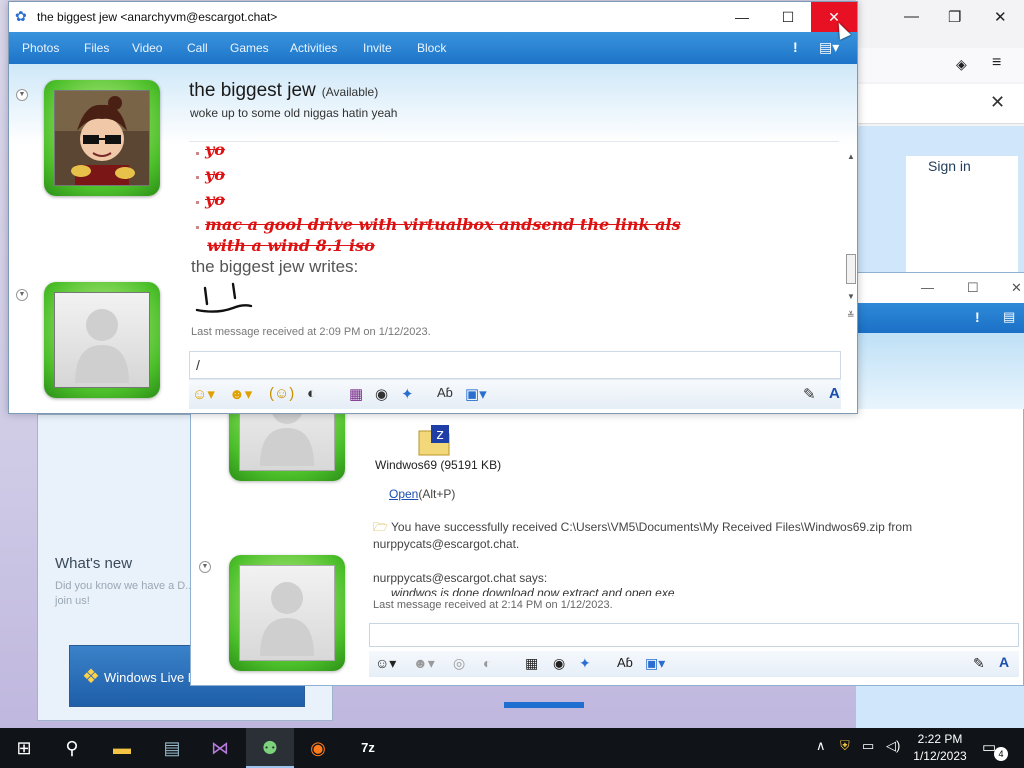 This screenshot has width=1024, height=768. What do you see at coordinates (198, 365) in the screenshot?
I see `message-input-value: /` at bounding box center [198, 365].